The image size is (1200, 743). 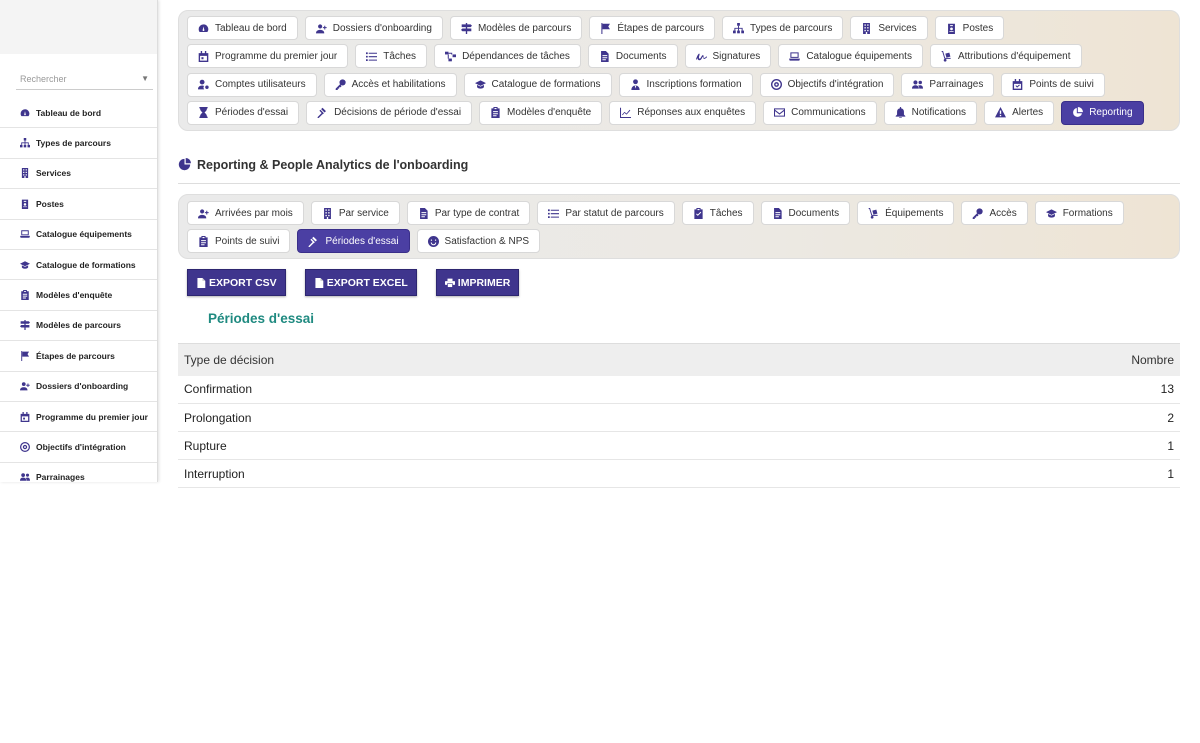 I want to click on tab-programme-du-premier-jour: Programme du premier jour, so click(x=268, y=56).